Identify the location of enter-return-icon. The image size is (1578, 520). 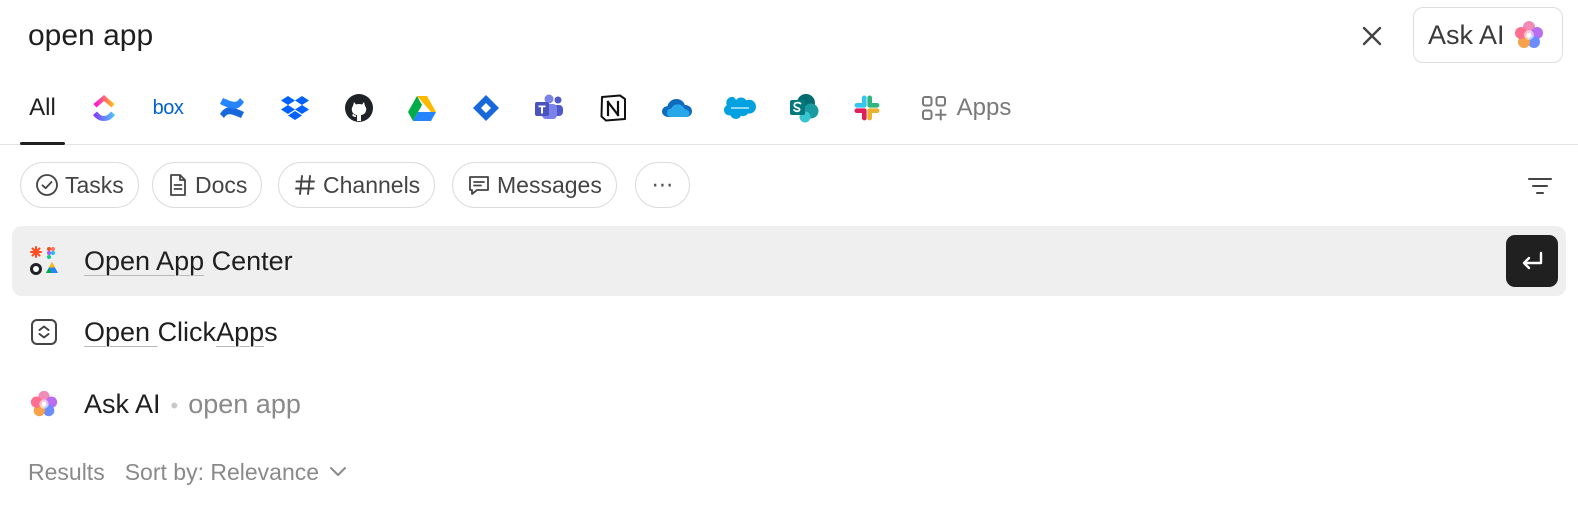
(1532, 260).